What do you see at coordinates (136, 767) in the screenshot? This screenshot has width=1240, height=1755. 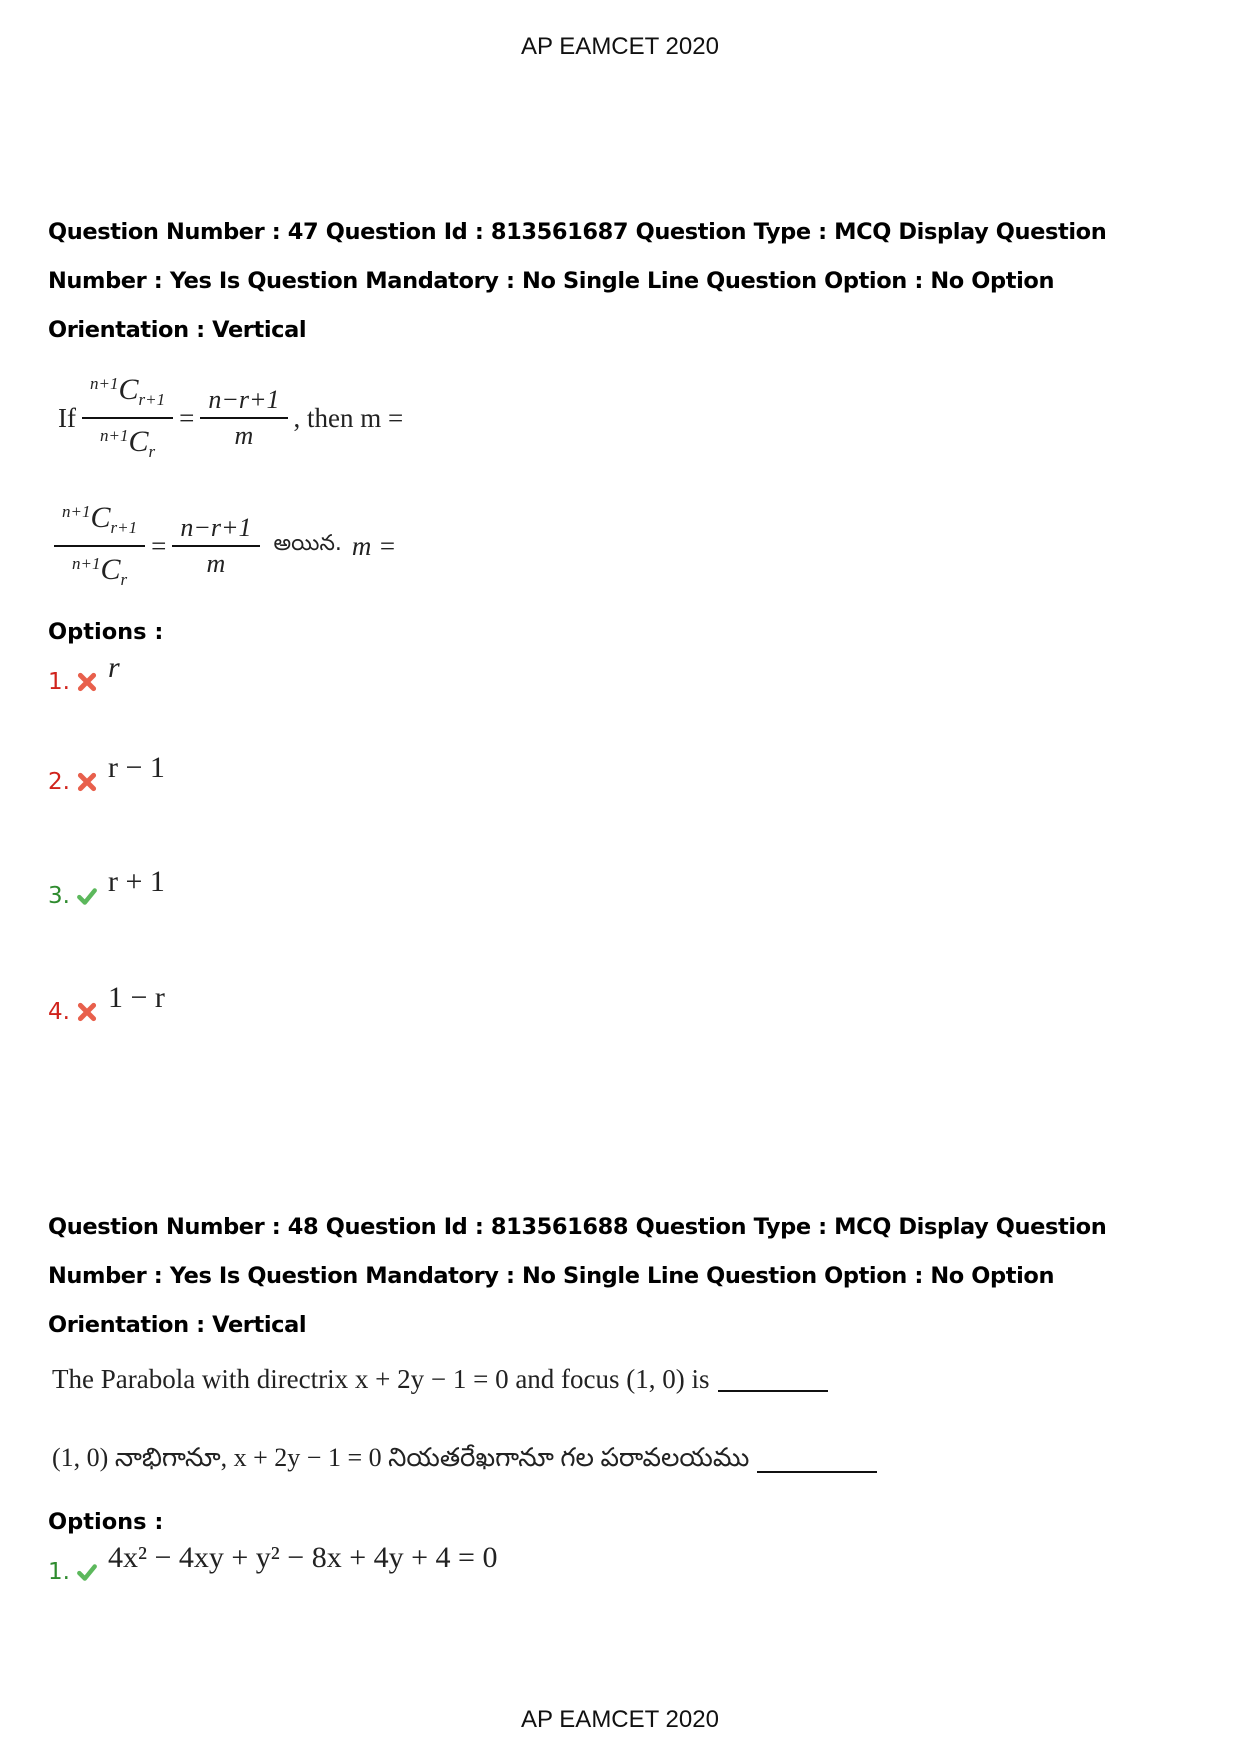 I see `option-text: r − 1` at bounding box center [136, 767].